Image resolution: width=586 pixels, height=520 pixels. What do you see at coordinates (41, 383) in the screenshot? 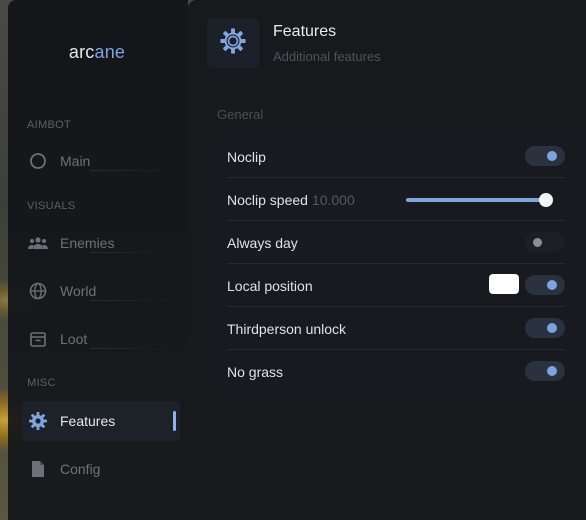
I see `section-label-misc: MISC` at bounding box center [41, 383].